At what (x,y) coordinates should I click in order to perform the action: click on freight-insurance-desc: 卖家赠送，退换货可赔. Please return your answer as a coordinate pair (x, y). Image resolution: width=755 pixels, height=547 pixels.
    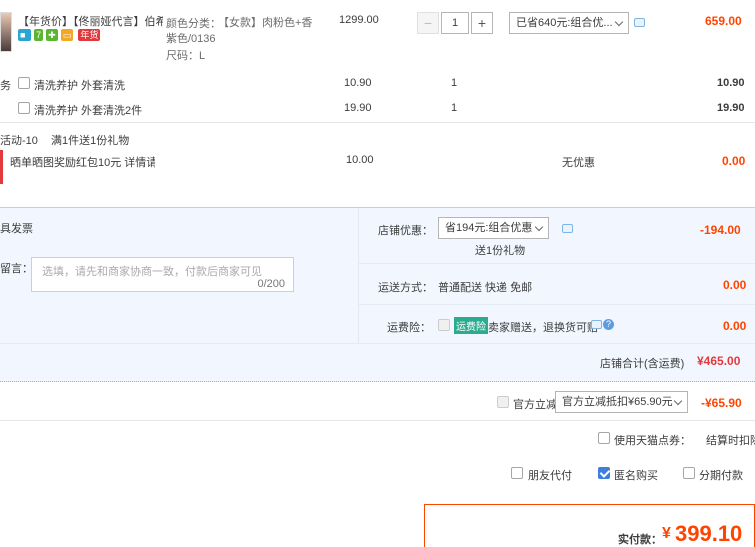
    Looking at the image, I should click on (543, 328).